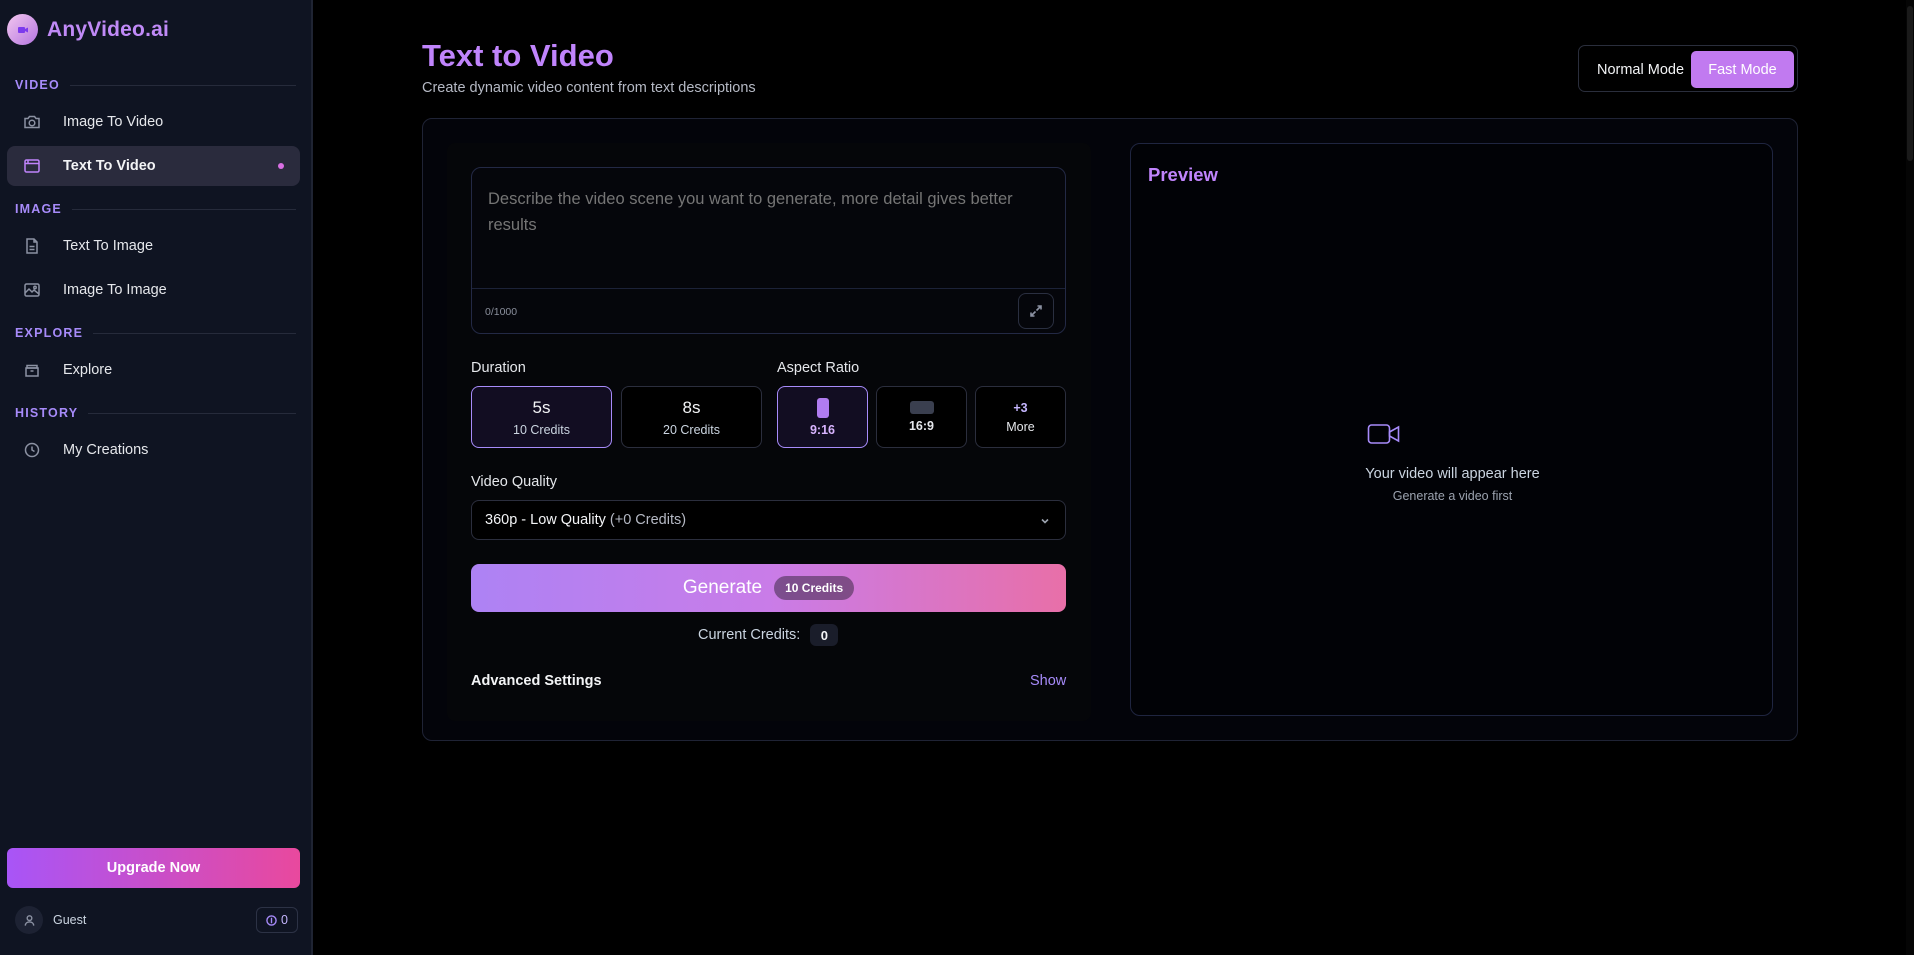 The width and height of the screenshot is (1914, 955). What do you see at coordinates (70, 920) in the screenshot?
I see `user-name: Guest` at bounding box center [70, 920].